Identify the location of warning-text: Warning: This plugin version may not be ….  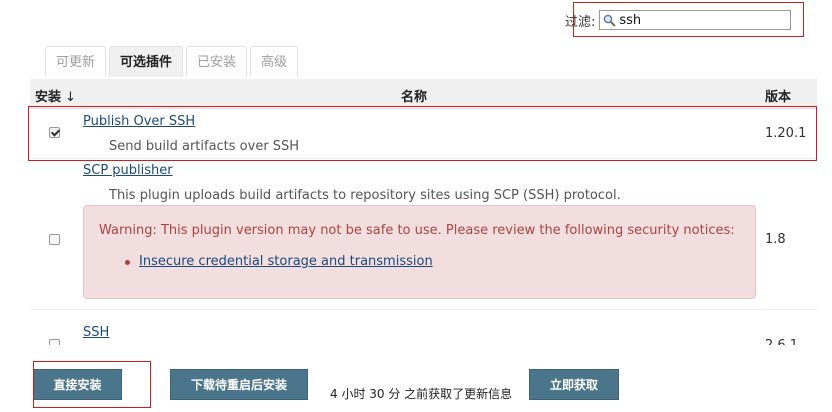
(417, 230).